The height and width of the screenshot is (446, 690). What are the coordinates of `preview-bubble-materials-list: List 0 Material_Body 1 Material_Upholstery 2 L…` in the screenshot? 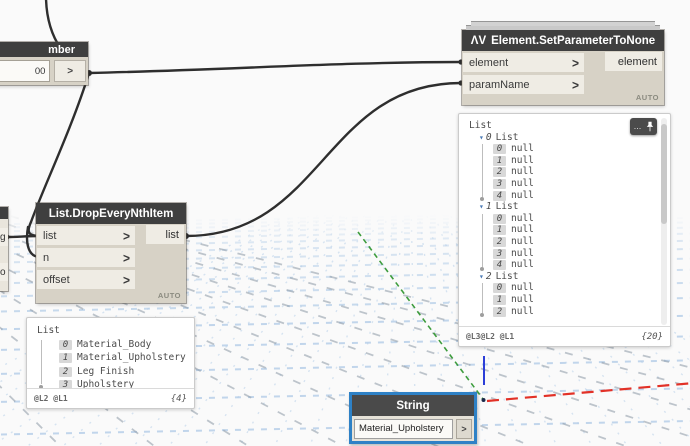 It's located at (110, 363).